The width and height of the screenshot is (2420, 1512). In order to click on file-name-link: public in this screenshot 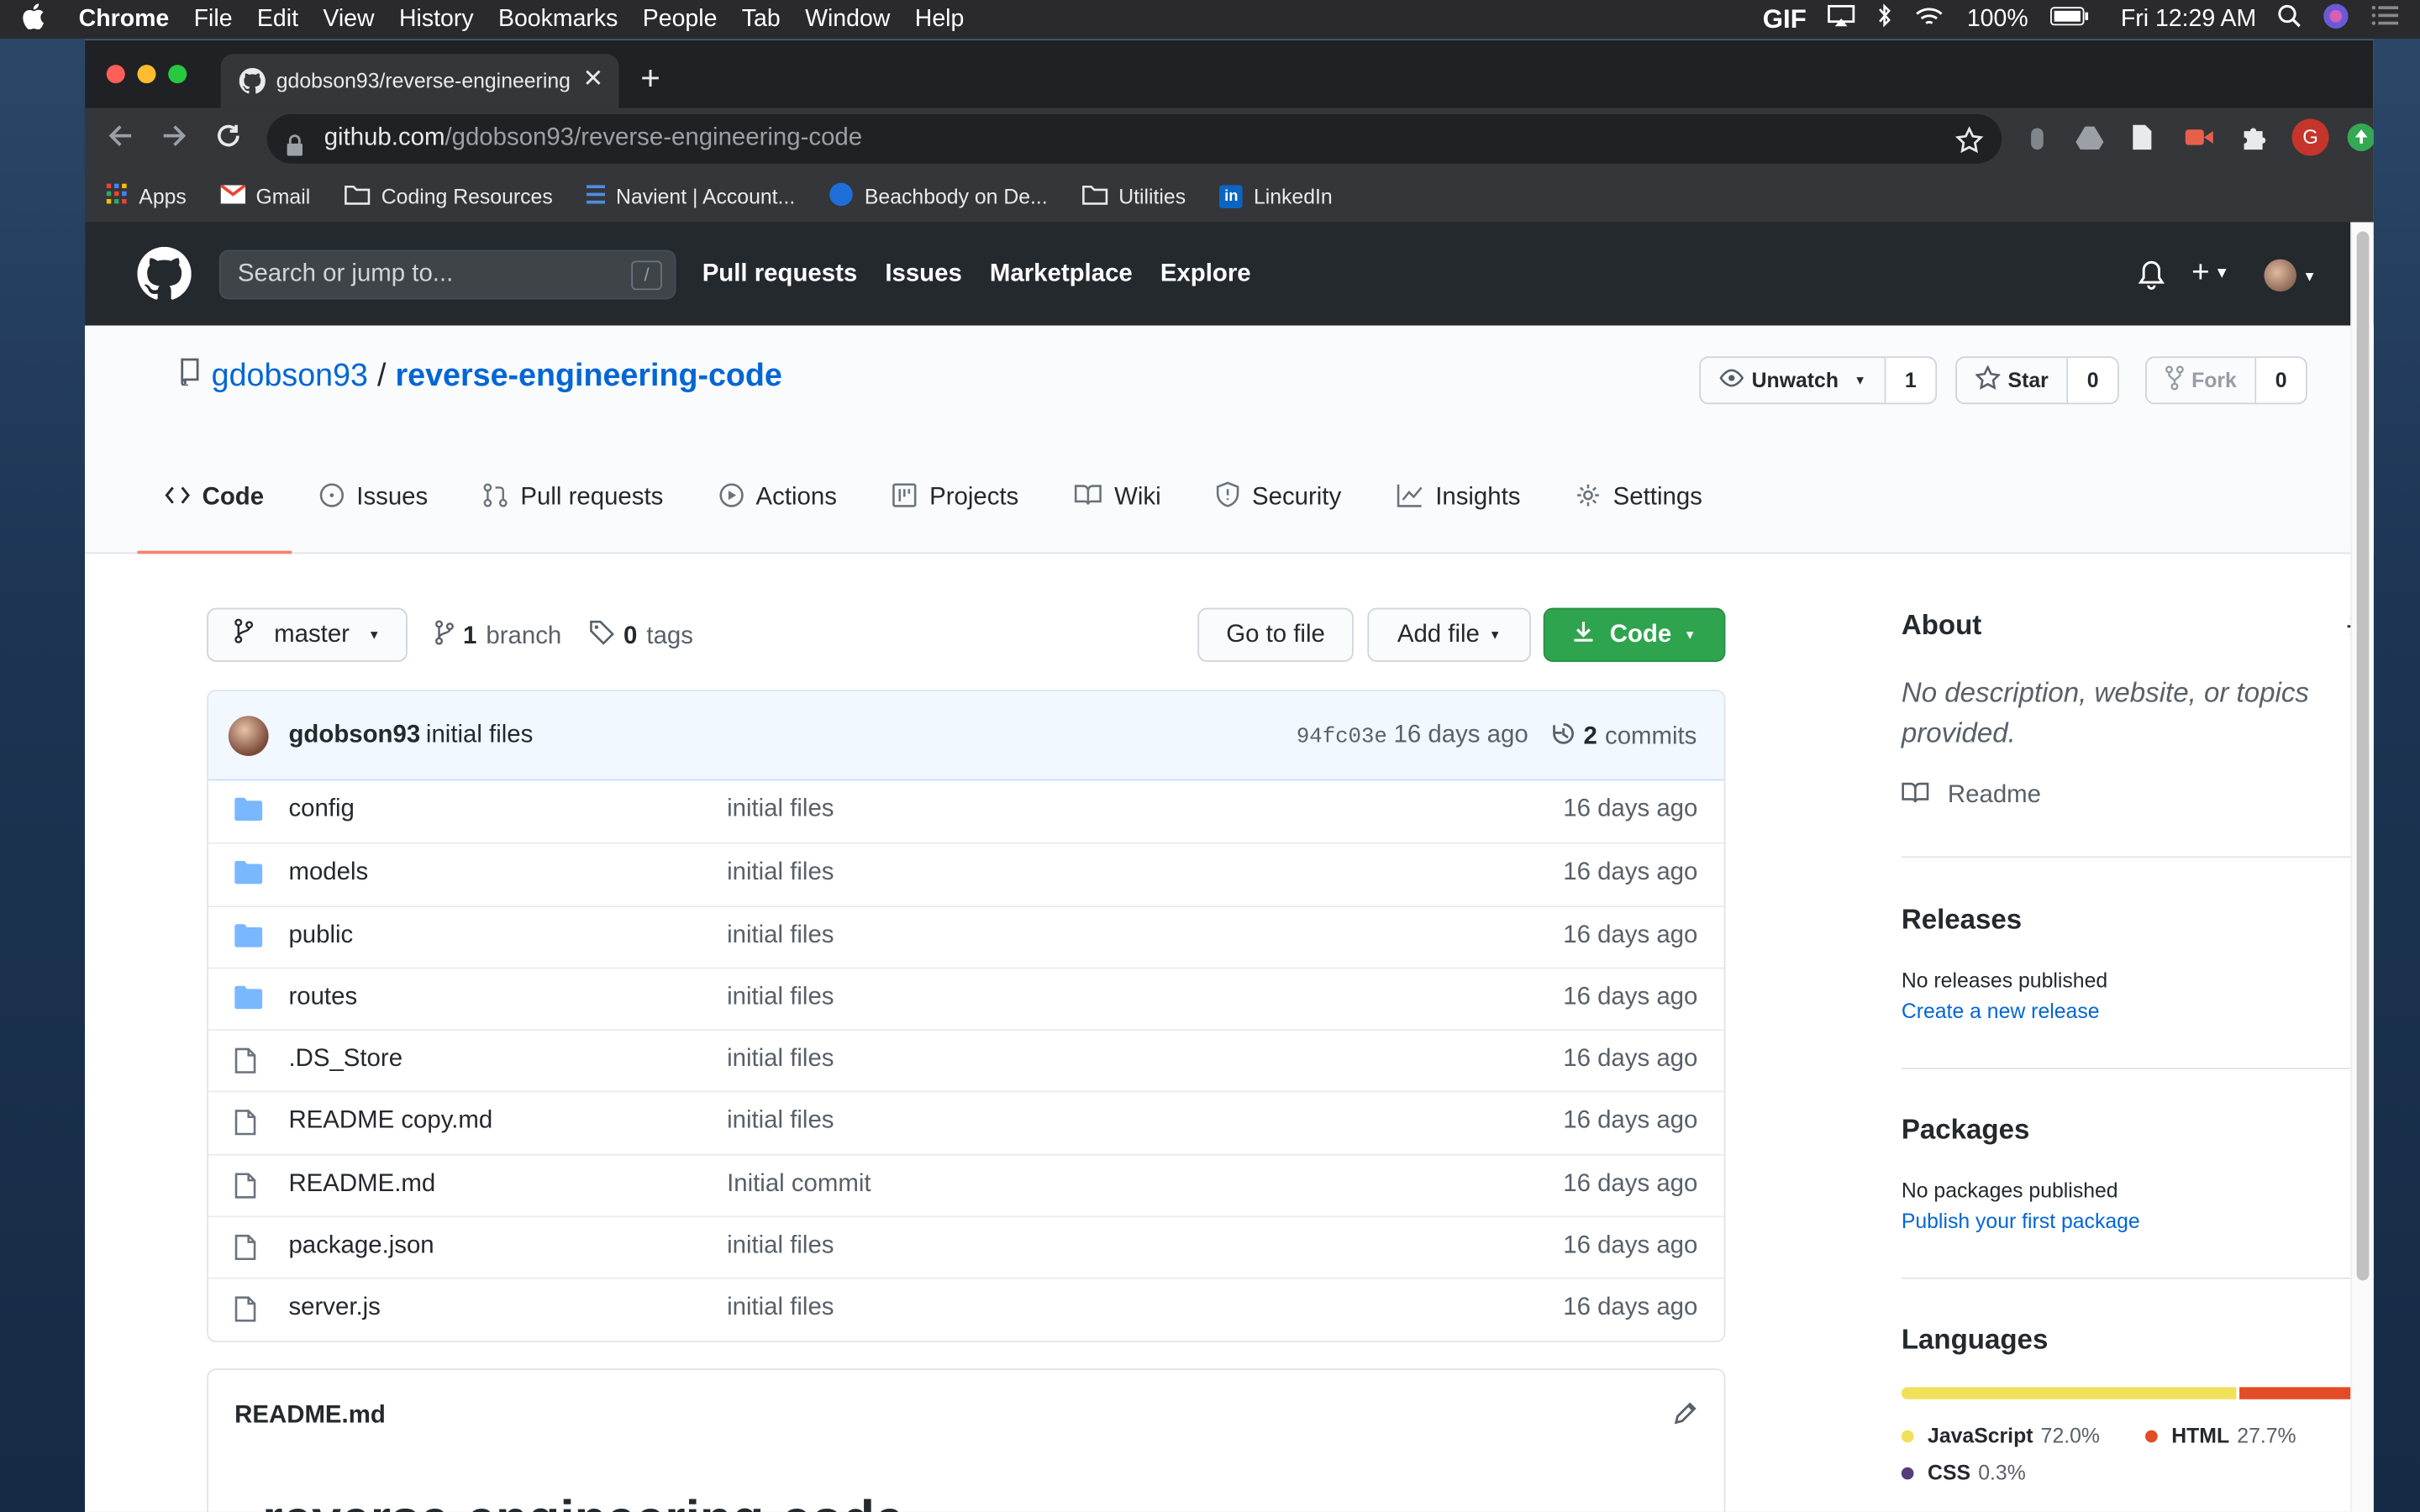, I will do `click(321, 936)`.